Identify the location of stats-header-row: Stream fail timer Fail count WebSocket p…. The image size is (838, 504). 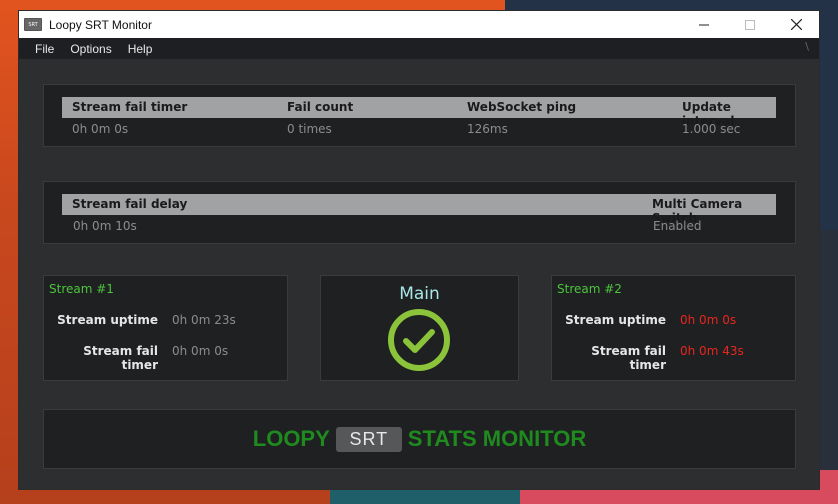
(419, 112).